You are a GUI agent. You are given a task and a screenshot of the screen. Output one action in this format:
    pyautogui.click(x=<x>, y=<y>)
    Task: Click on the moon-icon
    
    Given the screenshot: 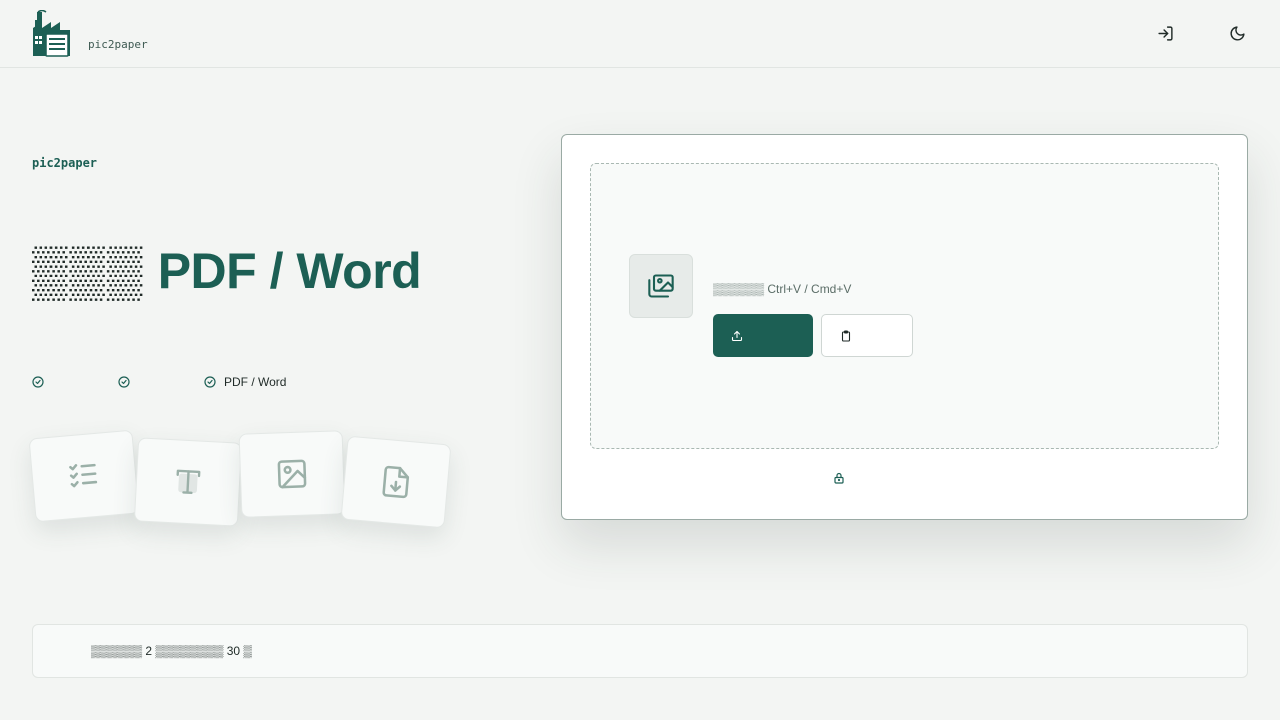 What is the action you would take?
    pyautogui.click(x=1237, y=32)
    